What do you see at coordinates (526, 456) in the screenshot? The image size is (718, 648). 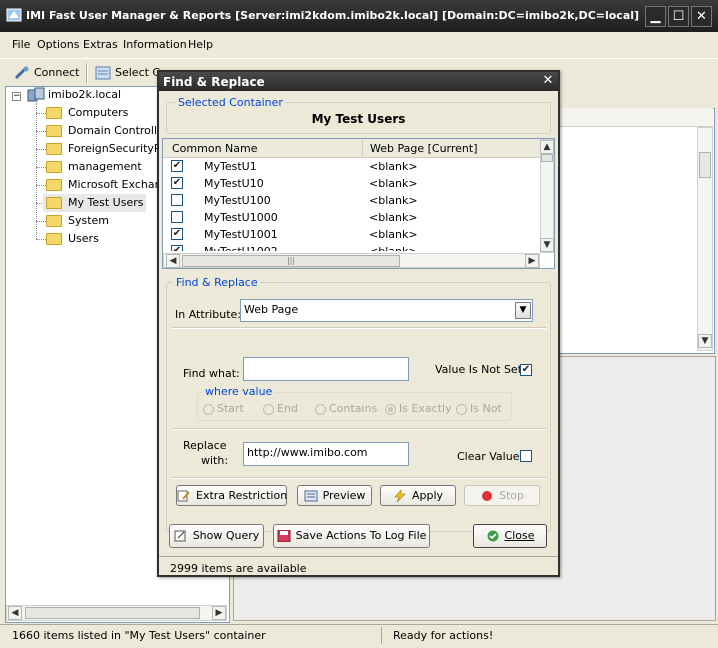 I see `clear-value-checkbox` at bounding box center [526, 456].